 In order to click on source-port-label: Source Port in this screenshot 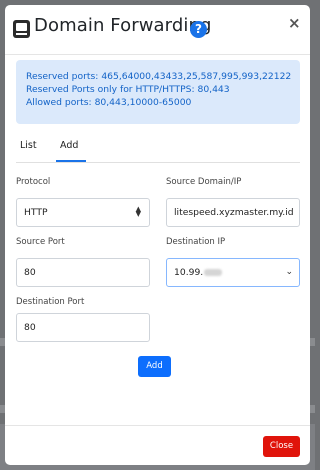, I will do `click(40, 242)`.